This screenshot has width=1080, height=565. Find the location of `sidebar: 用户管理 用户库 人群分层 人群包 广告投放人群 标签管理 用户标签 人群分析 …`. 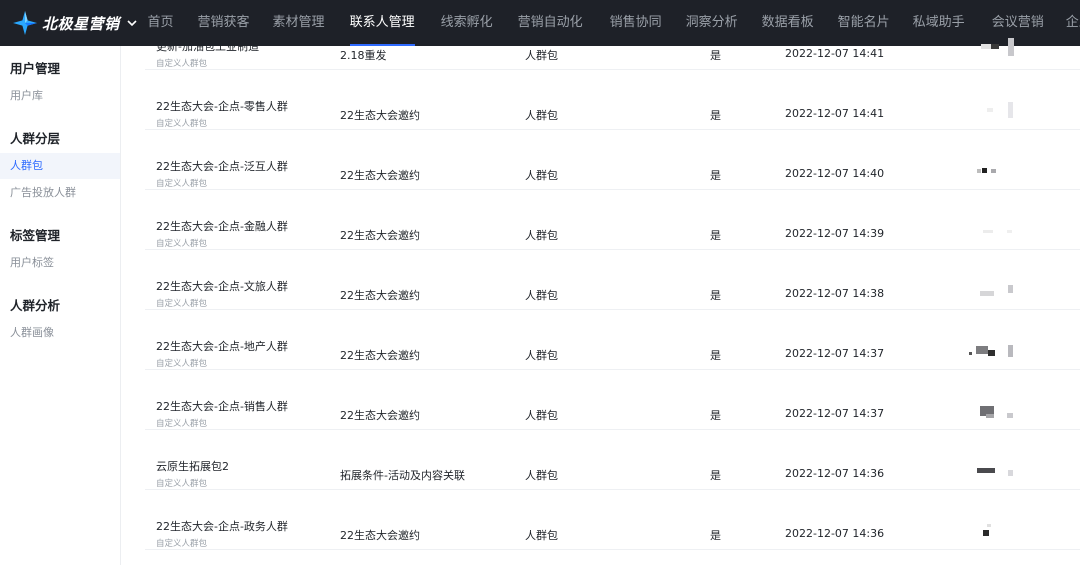

sidebar: 用户管理 用户库 人群分层 人群包 广告投放人群 标签管理 用户标签 人群分析 … is located at coordinates (60, 305).